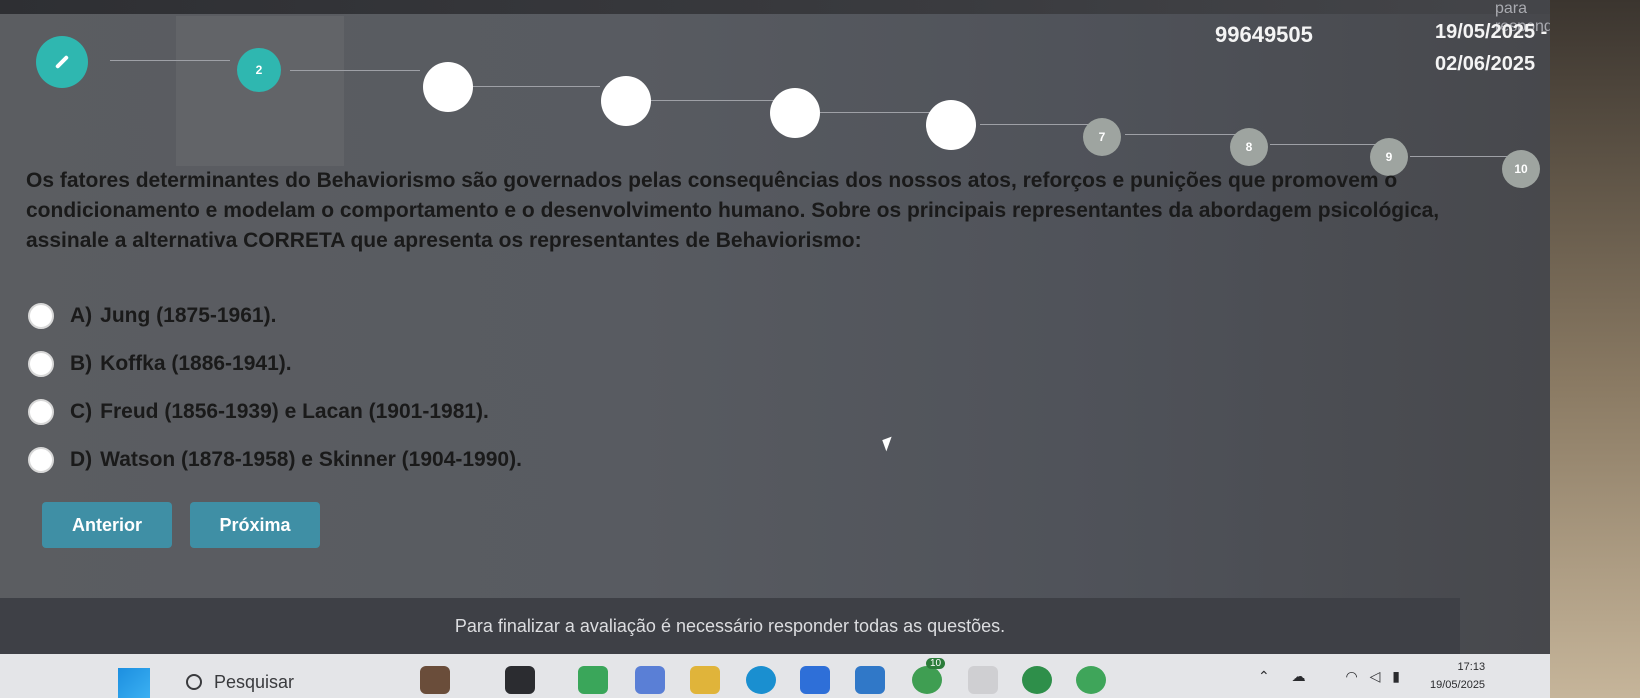 The image size is (1640, 698). I want to click on step-2: 2, so click(259, 70).